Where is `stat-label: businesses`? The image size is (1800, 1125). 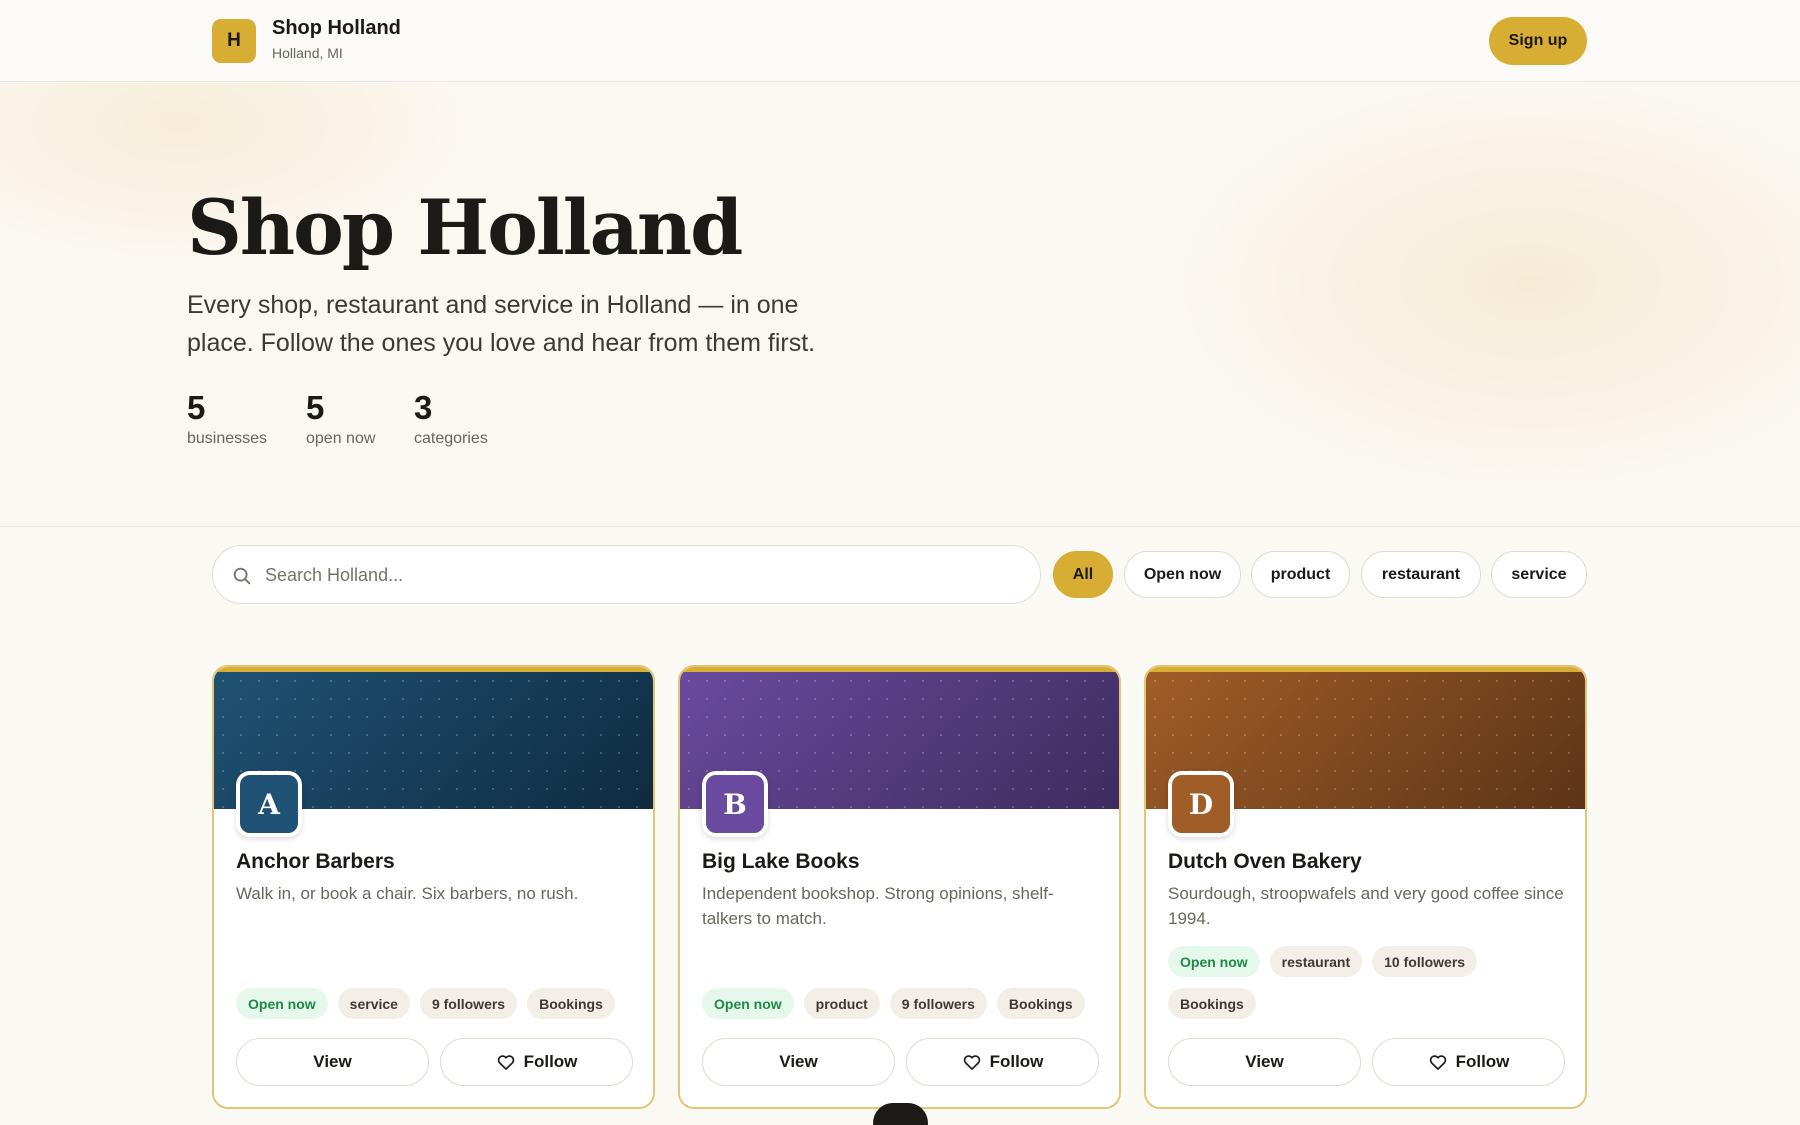
stat-label: businesses is located at coordinates (227, 438).